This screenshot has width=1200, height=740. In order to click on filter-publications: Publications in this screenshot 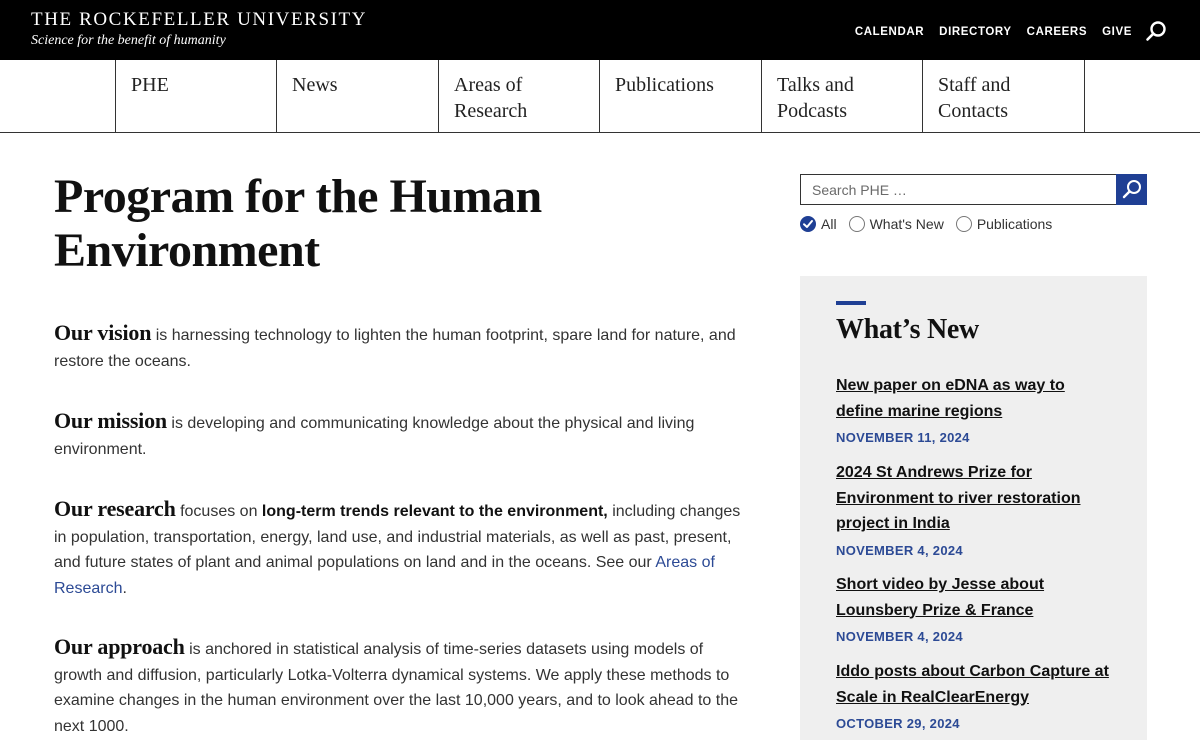, I will do `click(1004, 224)`.